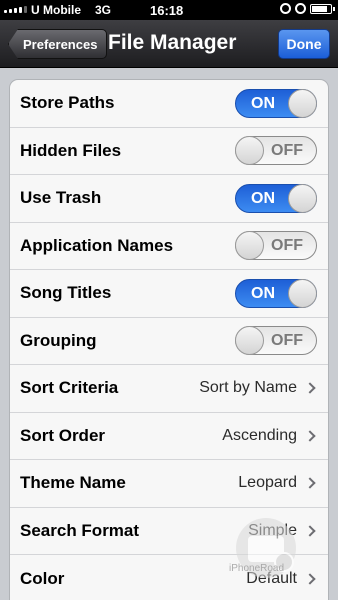  I want to click on done-button: Done, so click(304, 44).